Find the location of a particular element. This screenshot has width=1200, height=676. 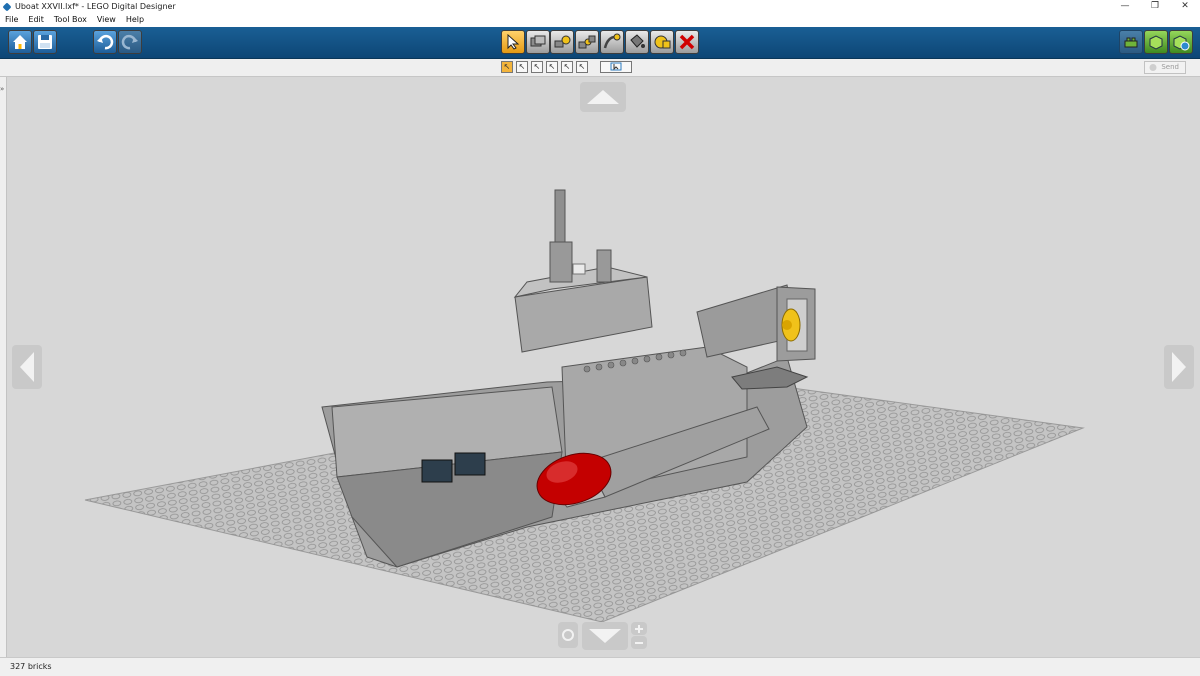

flex-tool-button is located at coordinates (612, 42).